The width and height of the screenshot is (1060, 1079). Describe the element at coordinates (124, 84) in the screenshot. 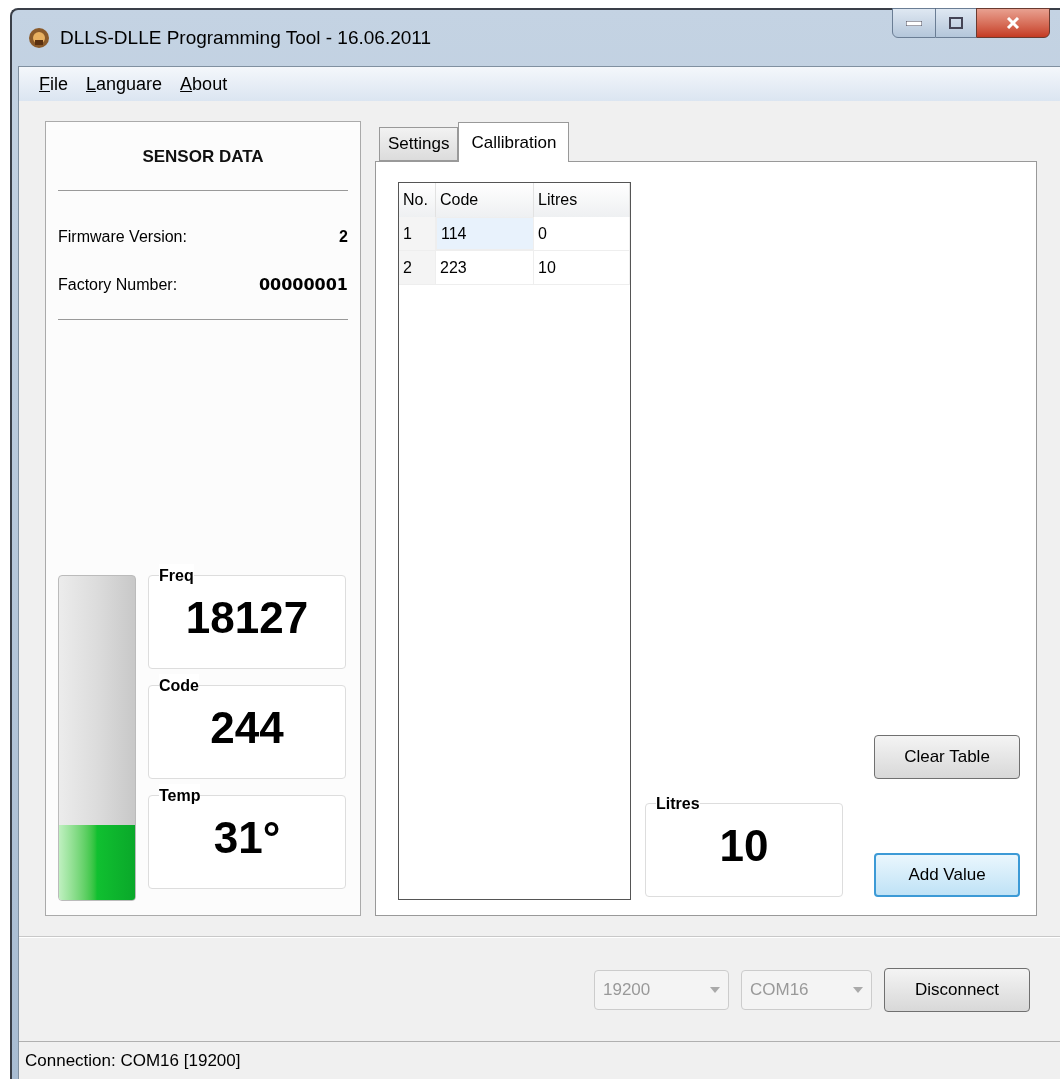

I see `menu-item: Languare` at that location.